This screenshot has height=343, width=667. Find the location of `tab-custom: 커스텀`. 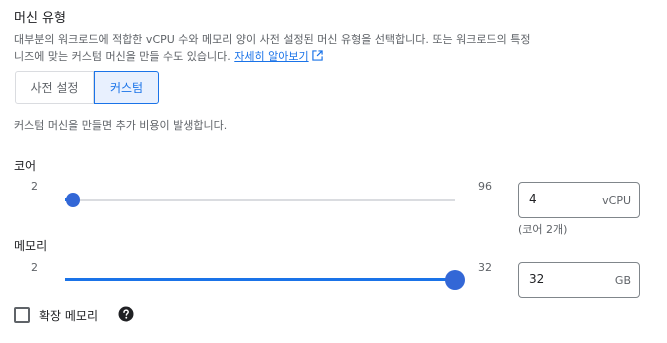

tab-custom: 커스텀 is located at coordinates (126, 87).